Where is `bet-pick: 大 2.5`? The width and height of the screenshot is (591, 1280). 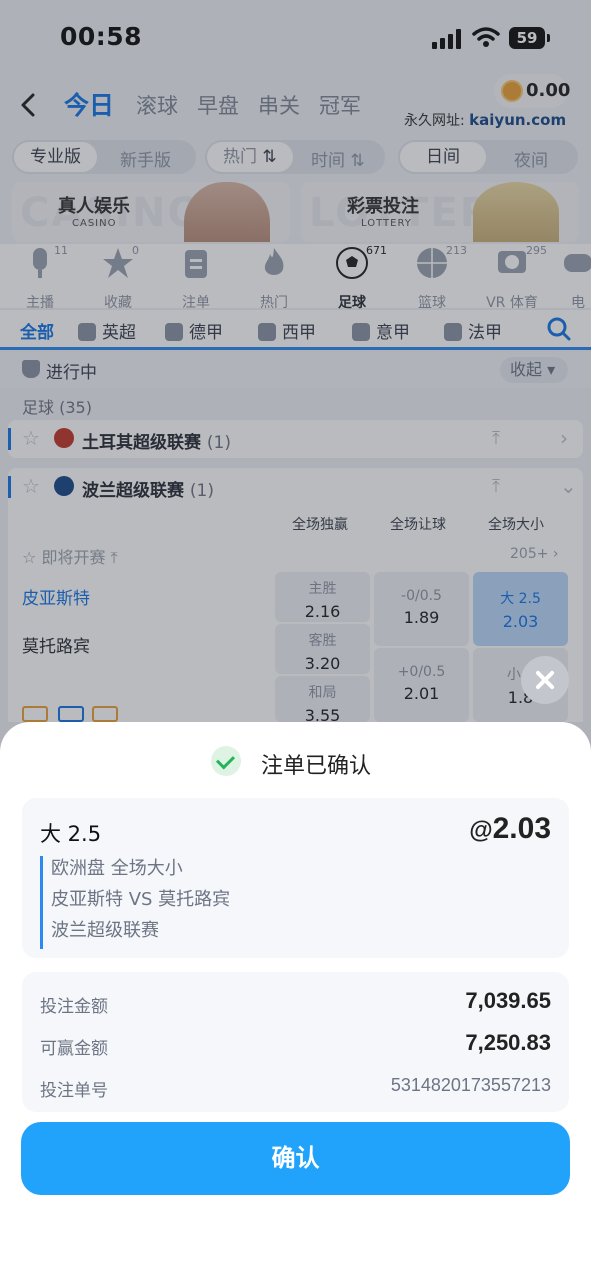 bet-pick: 大 2.5 is located at coordinates (71, 834).